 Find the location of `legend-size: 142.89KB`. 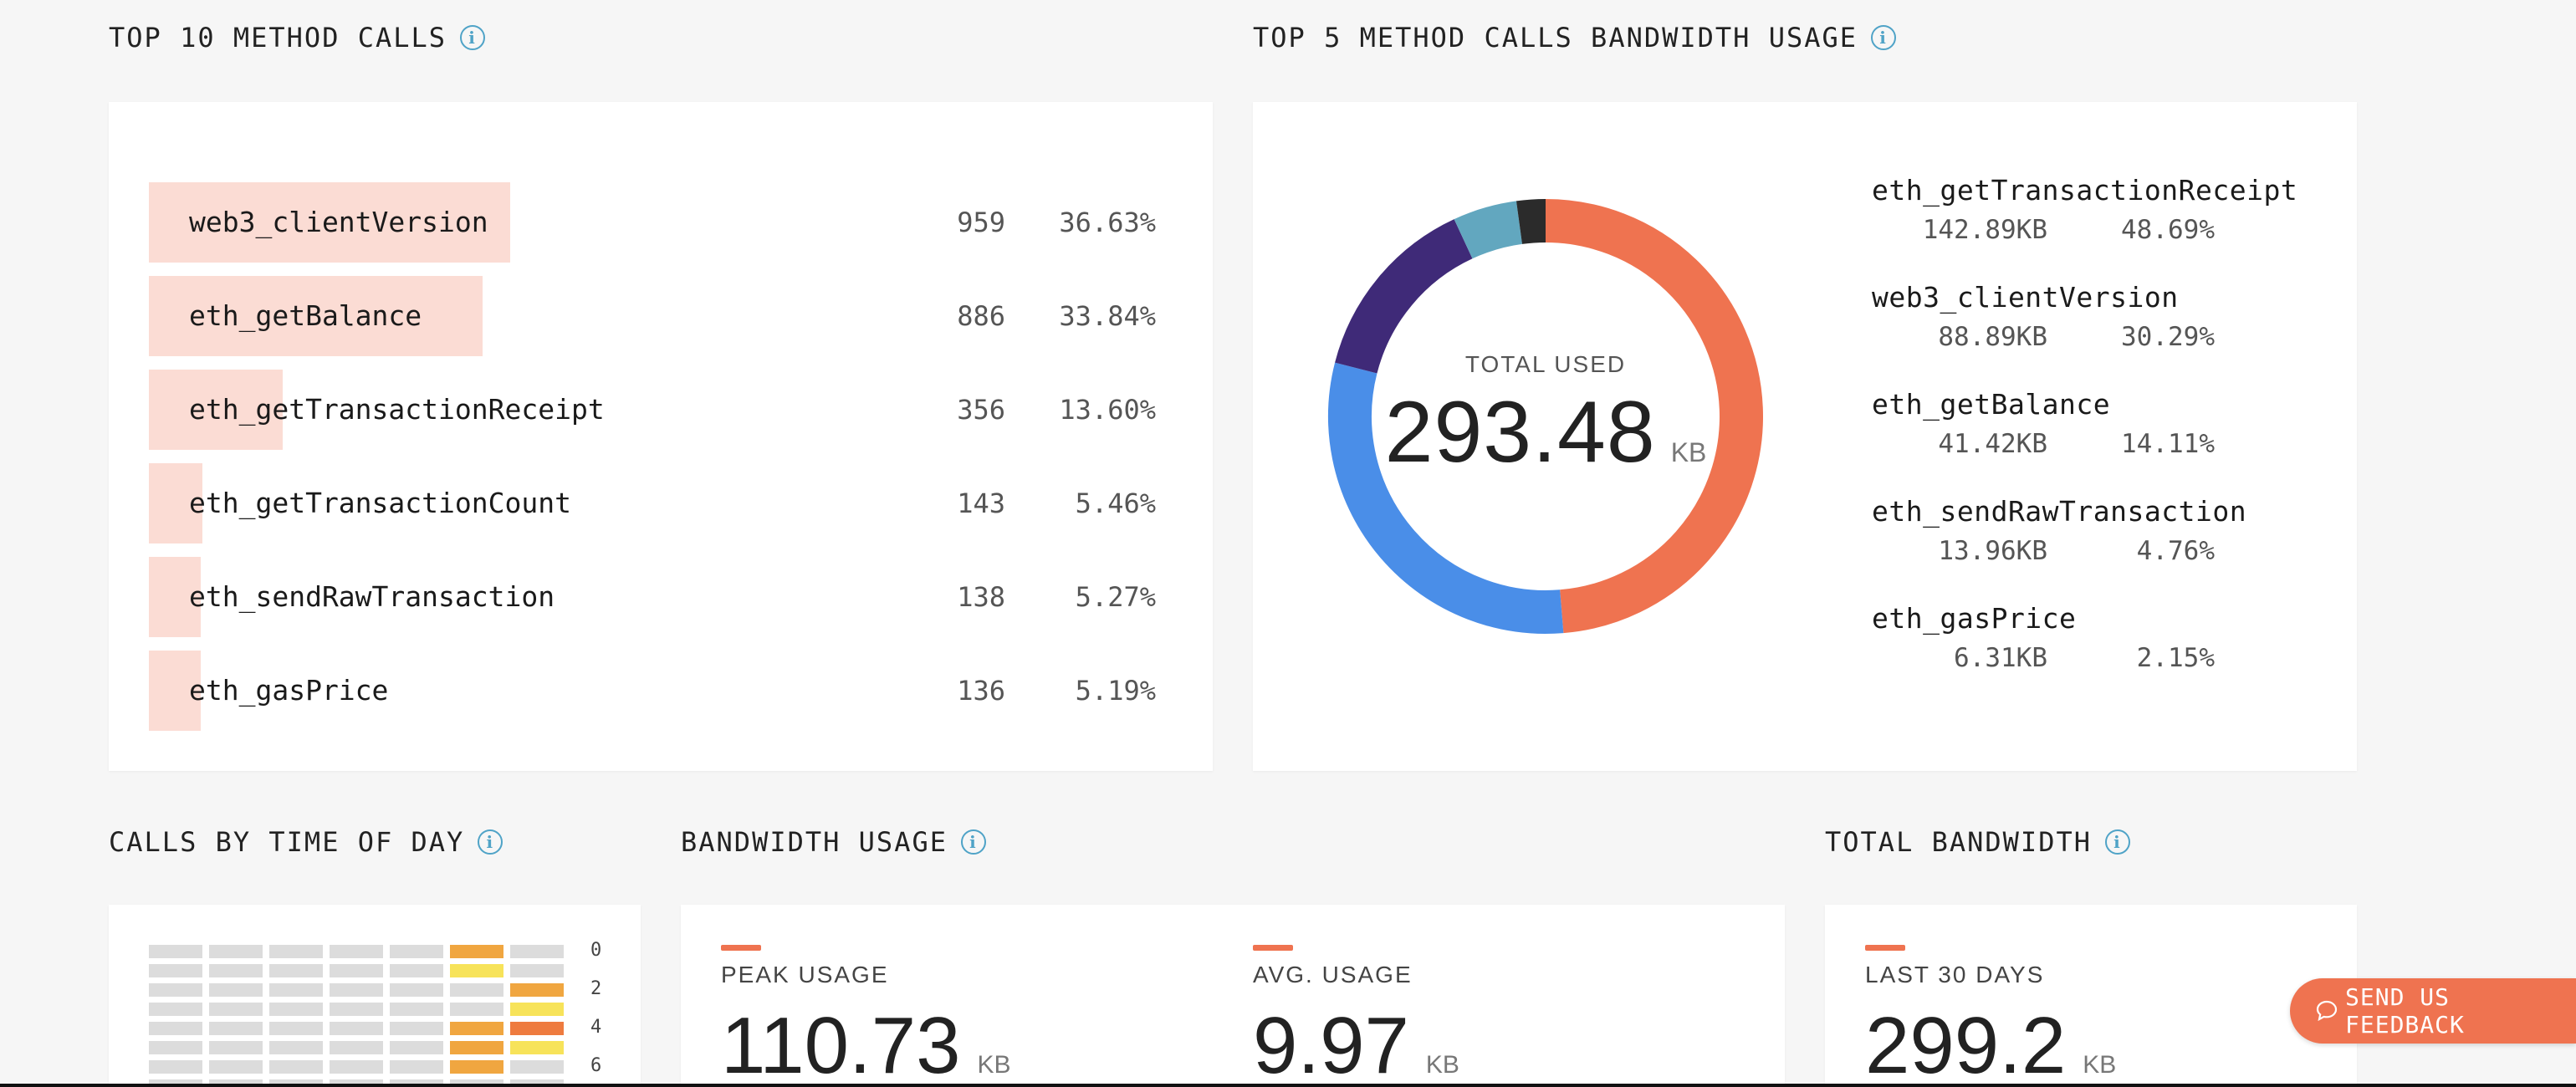

legend-size: 142.89KB is located at coordinates (1984, 230).